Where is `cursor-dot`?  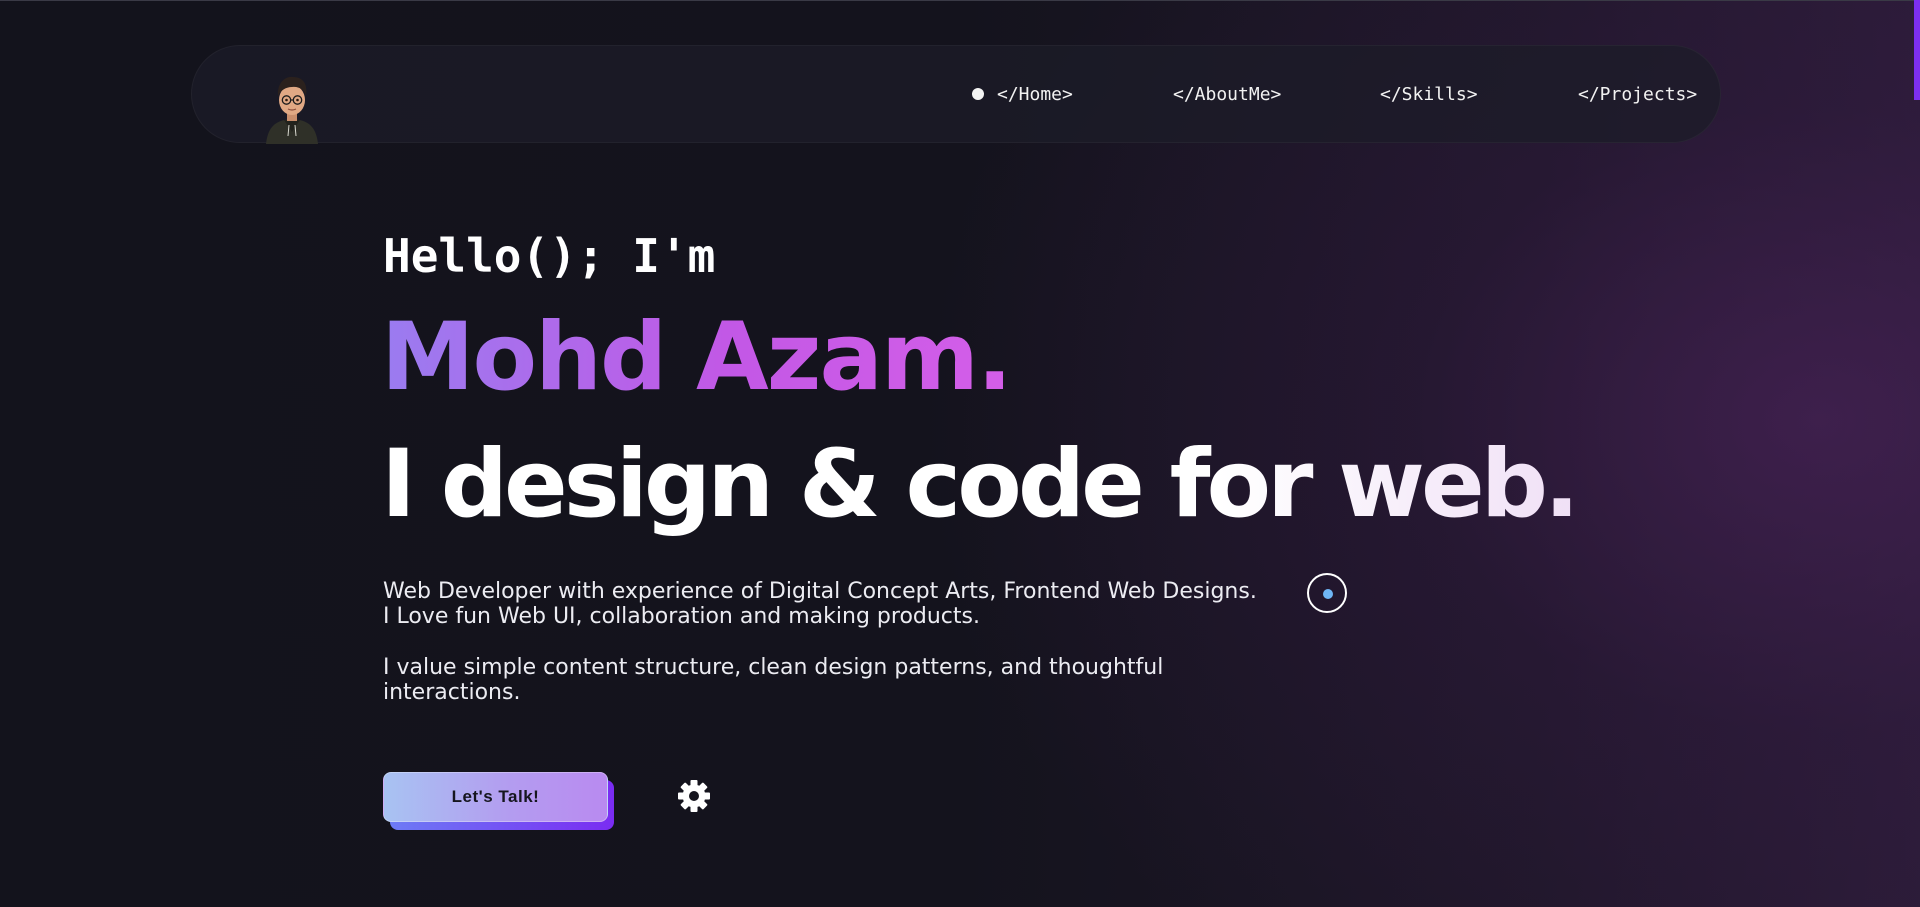 cursor-dot is located at coordinates (1328, 594).